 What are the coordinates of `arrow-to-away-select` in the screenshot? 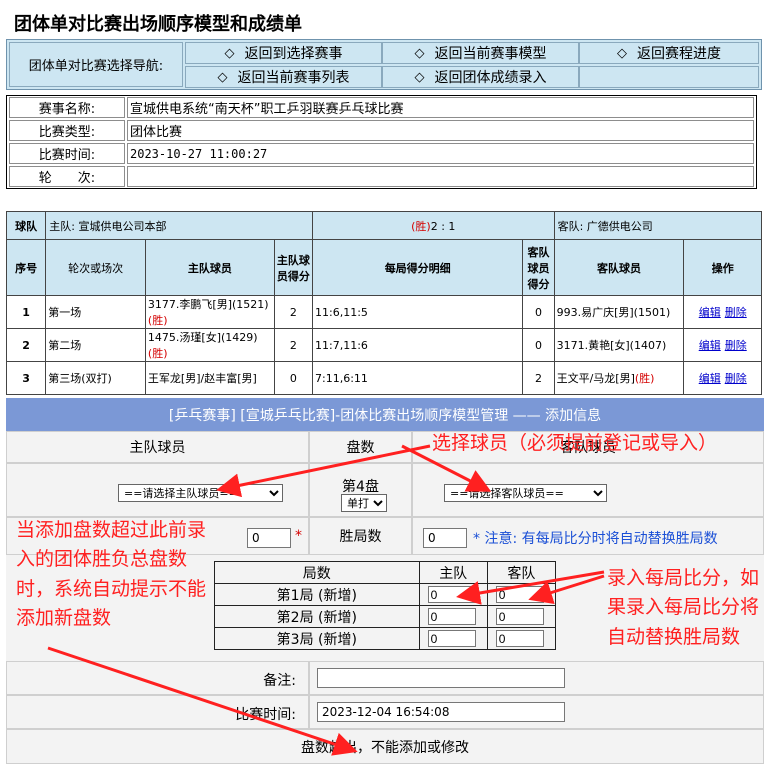 It's located at (446, 468).